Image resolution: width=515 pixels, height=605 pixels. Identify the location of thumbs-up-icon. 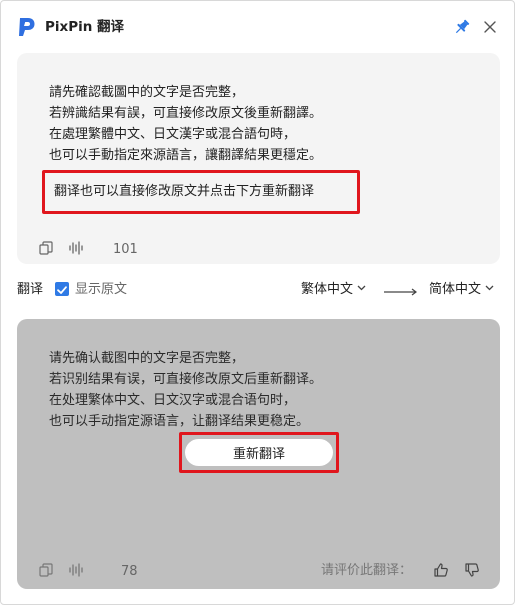
(441, 570).